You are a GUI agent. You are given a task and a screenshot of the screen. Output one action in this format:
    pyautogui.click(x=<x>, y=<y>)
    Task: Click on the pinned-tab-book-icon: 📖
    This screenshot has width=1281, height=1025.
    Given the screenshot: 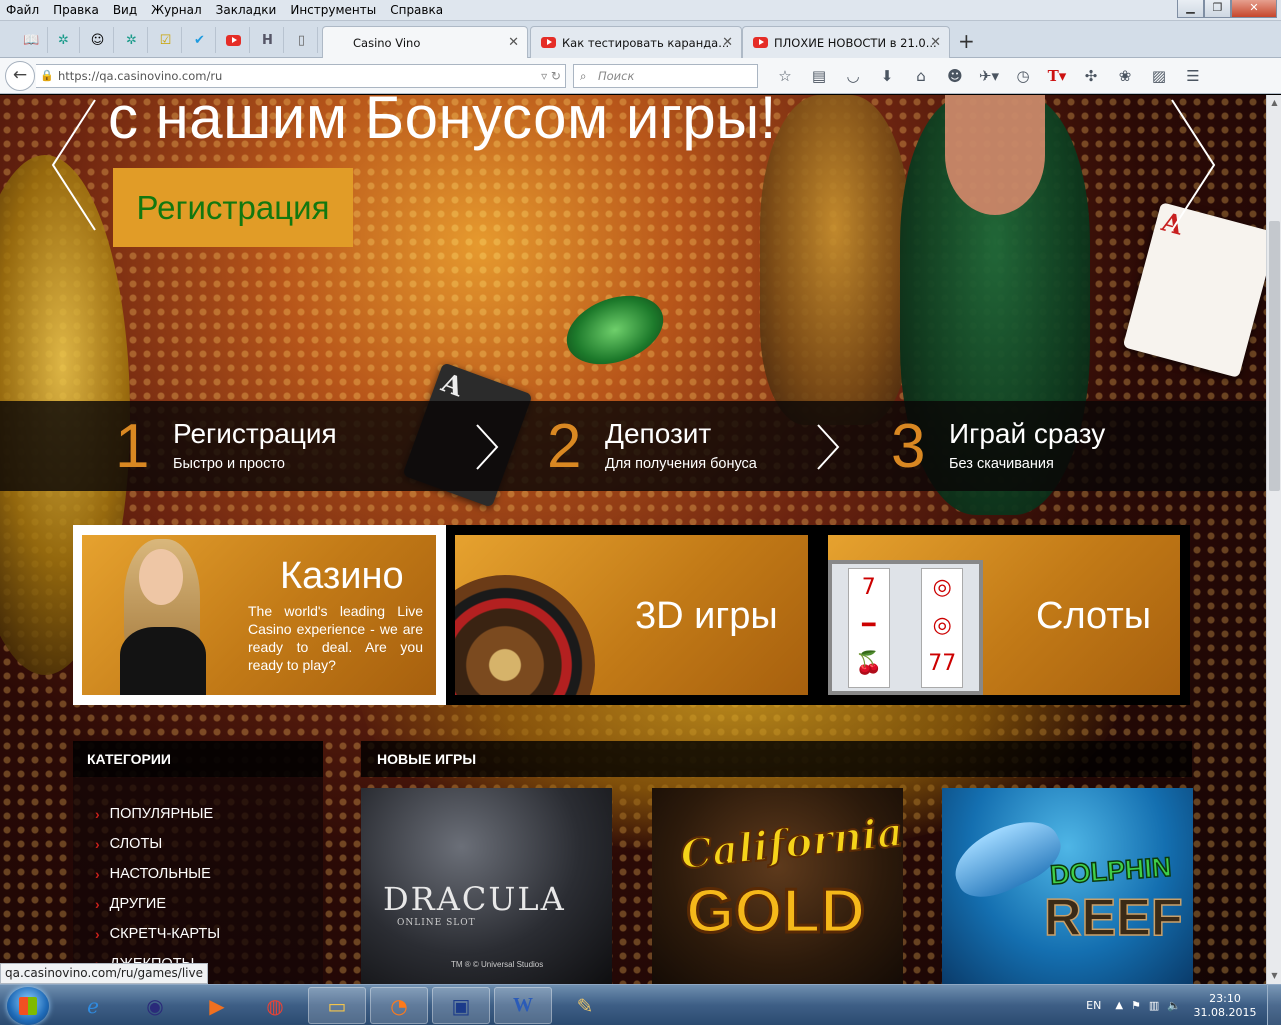 What is the action you would take?
    pyautogui.click(x=32, y=40)
    